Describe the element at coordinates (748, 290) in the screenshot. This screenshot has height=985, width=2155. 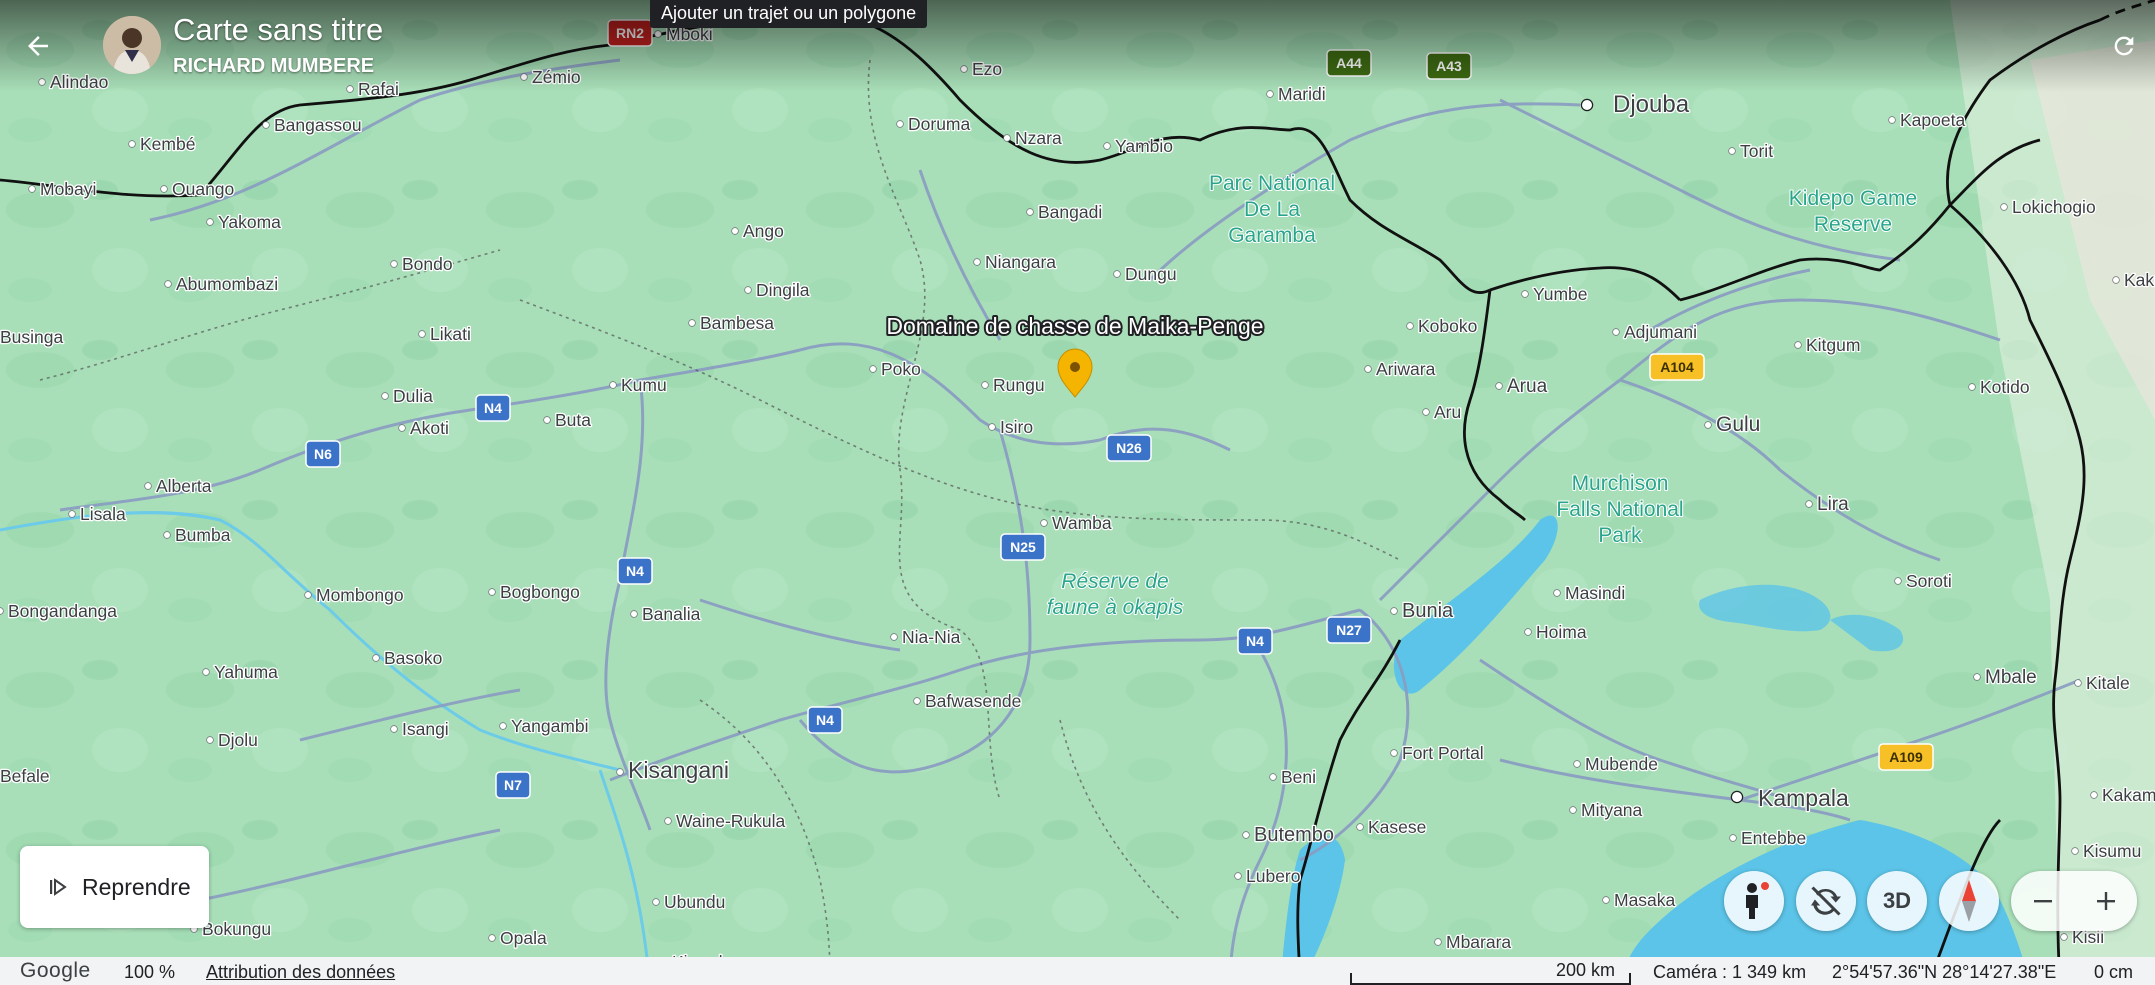
I see `place-marker-dingila` at that location.